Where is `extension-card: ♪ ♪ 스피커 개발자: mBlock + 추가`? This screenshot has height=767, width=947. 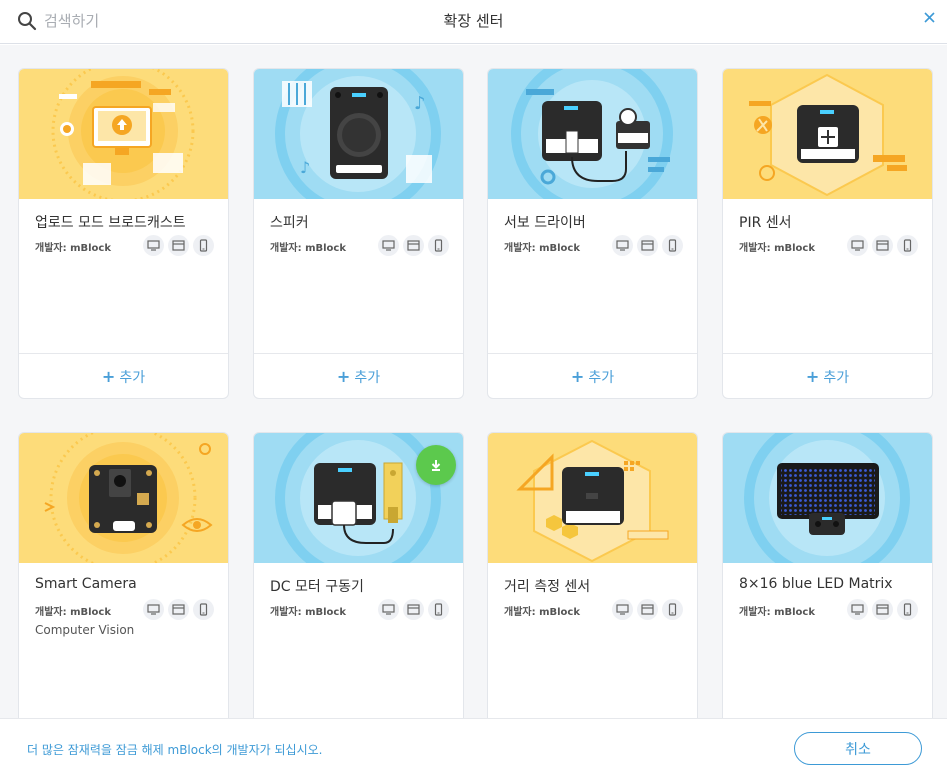 extension-card: ♪ ♪ 스피커 개발자: mBlock + 추가 is located at coordinates (358, 233).